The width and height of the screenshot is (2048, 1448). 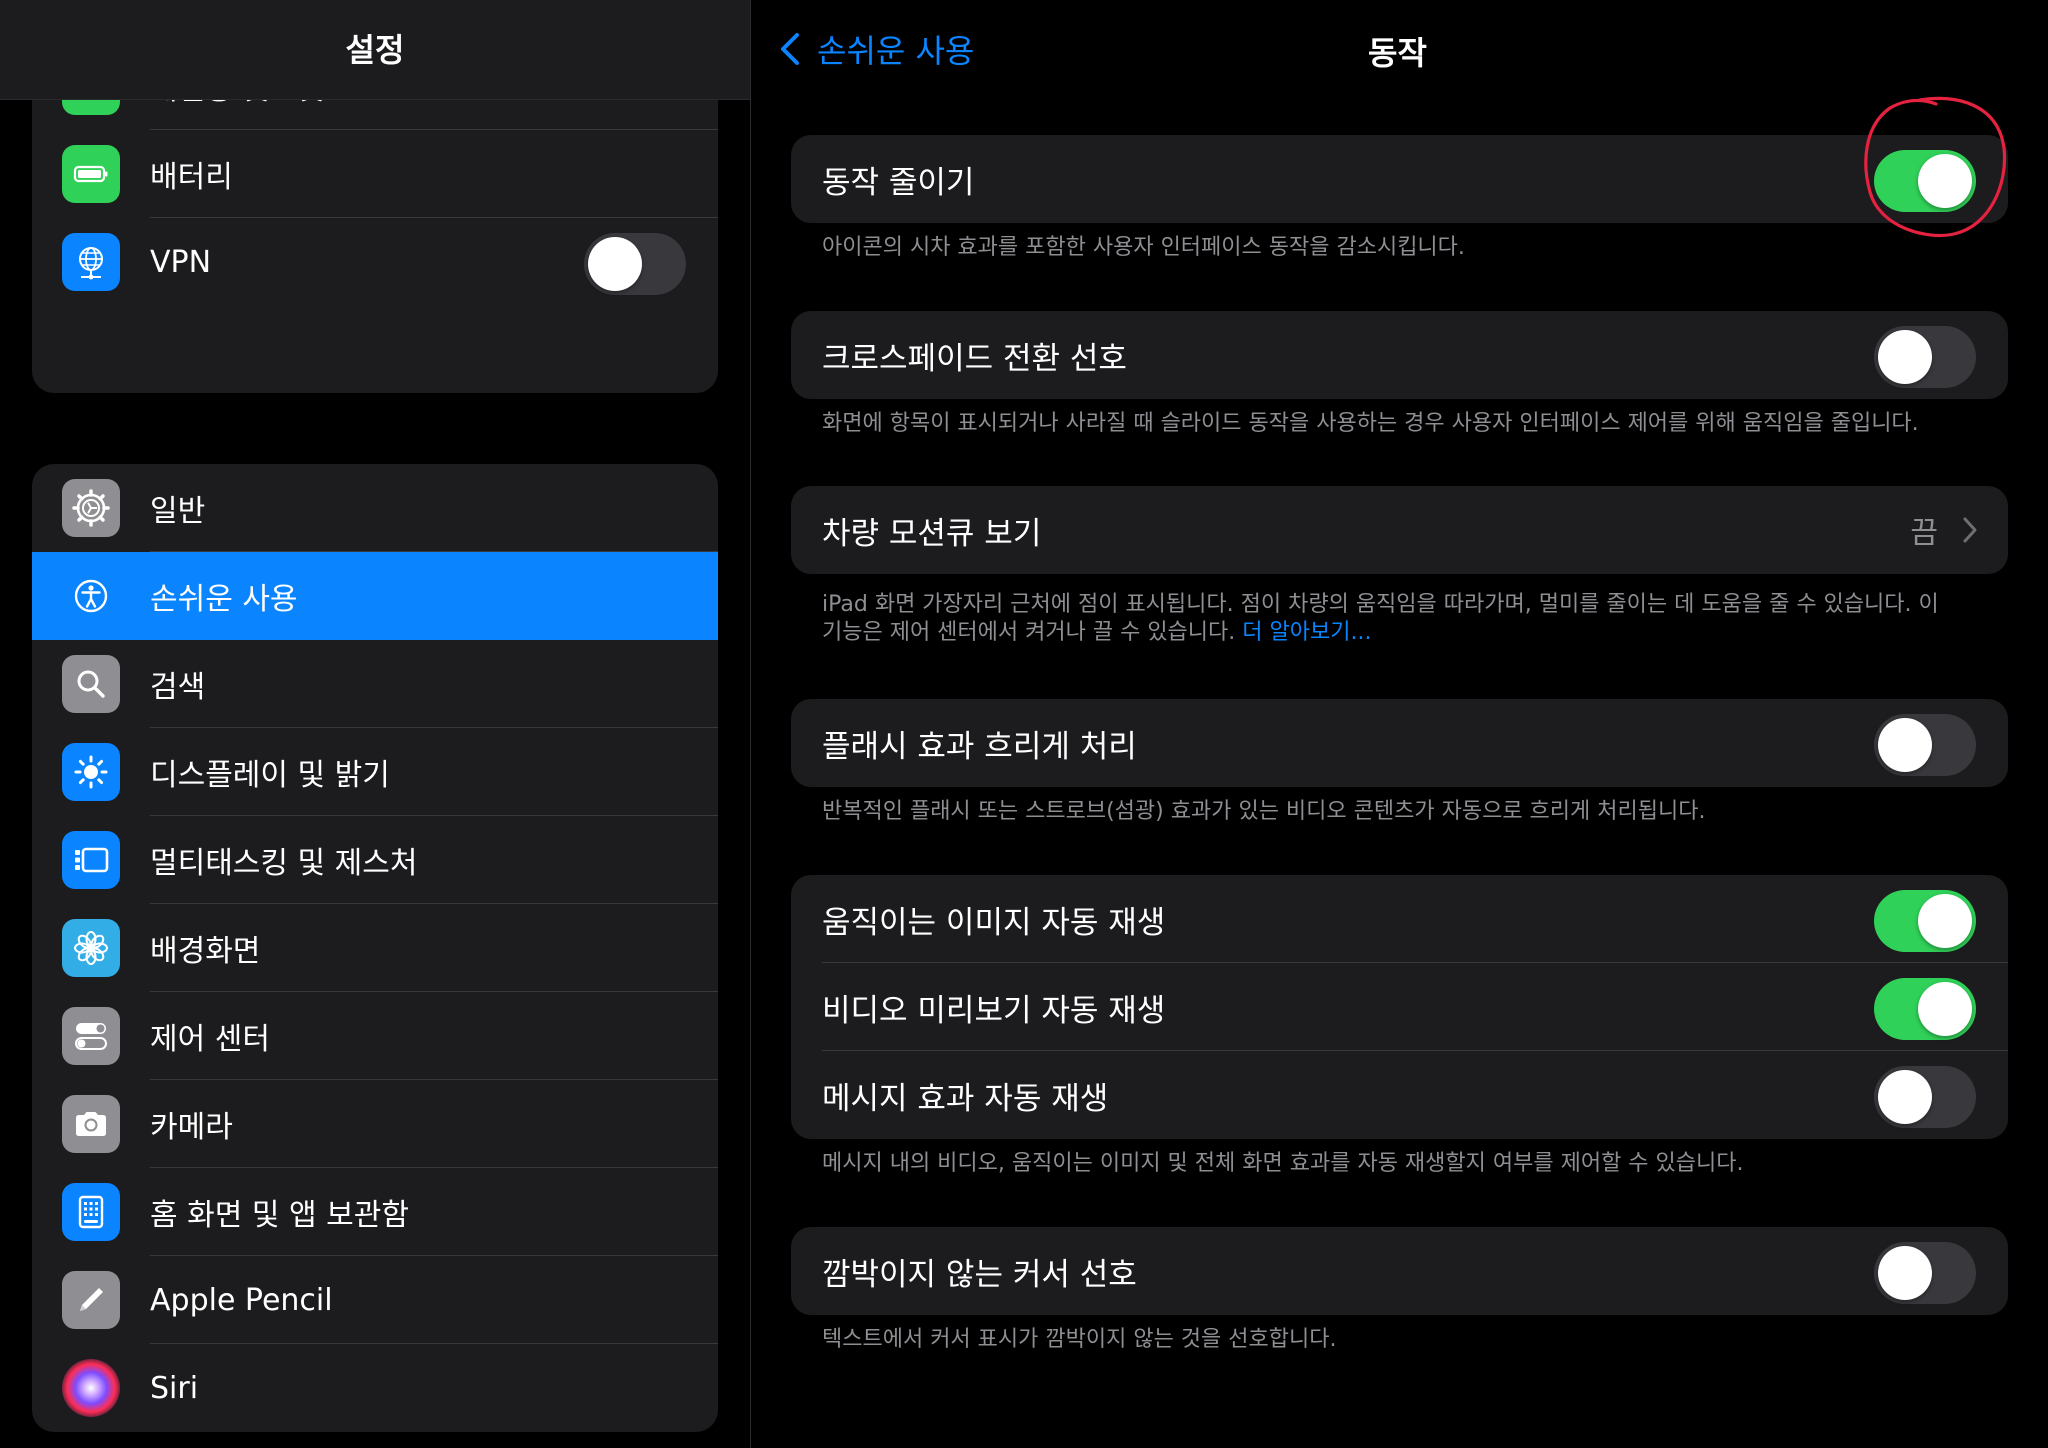 I want to click on pencil-icon, so click(x=91, y=1300).